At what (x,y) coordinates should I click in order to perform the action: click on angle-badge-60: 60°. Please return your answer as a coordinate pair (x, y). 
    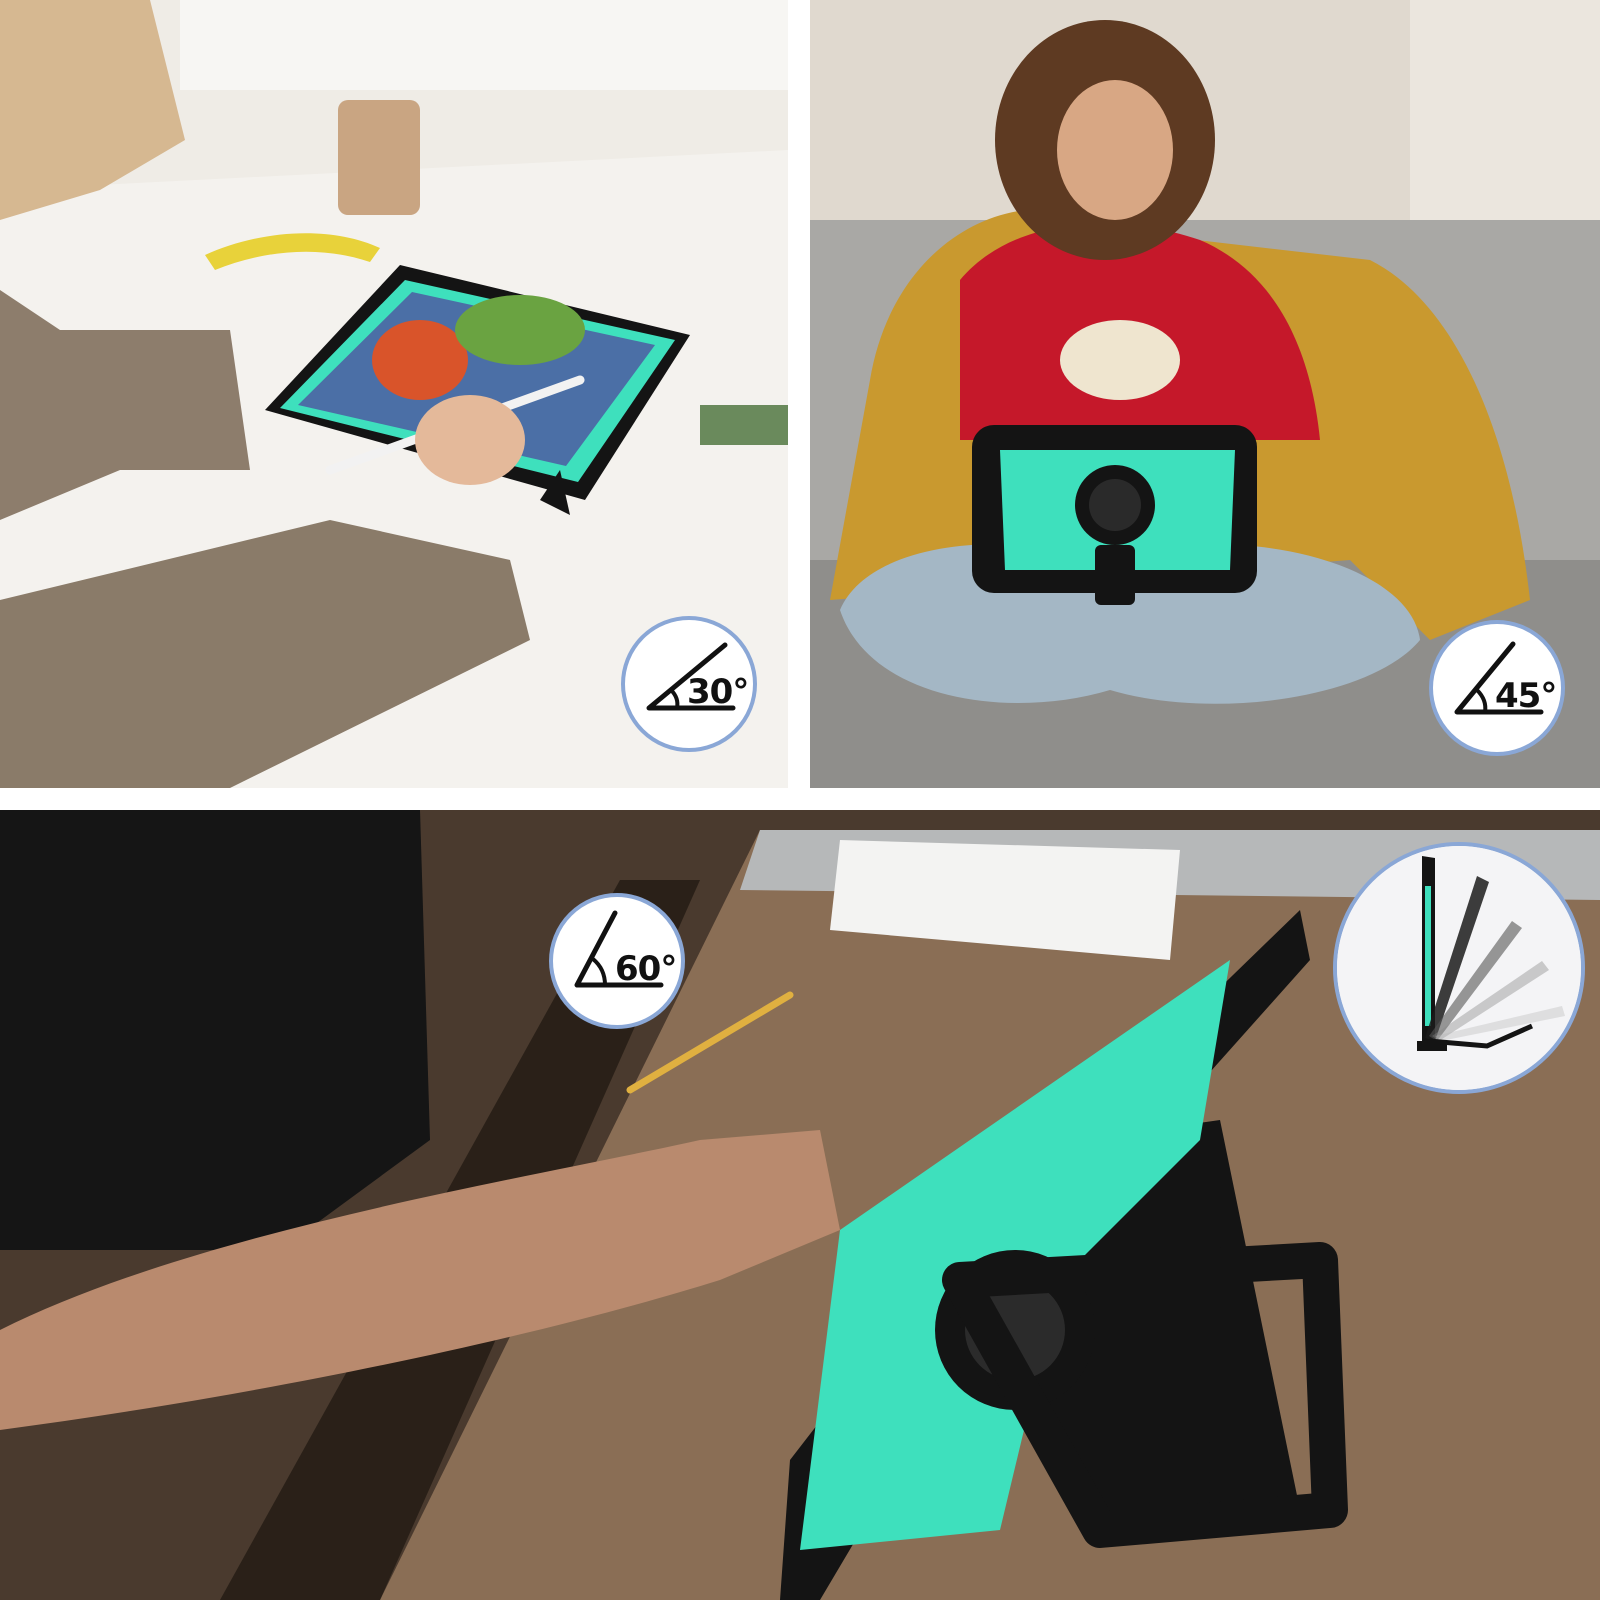
    Looking at the image, I should click on (617, 961).